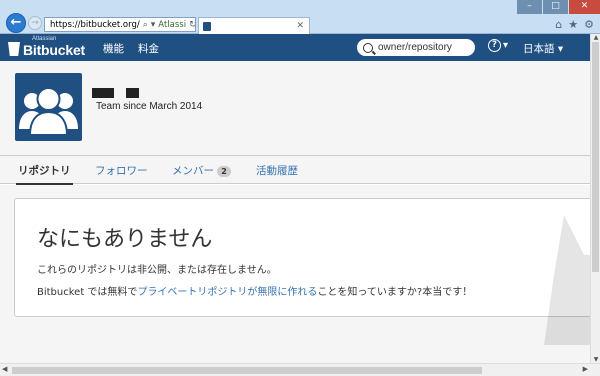  Describe the element at coordinates (543, 48) in the screenshot. I see `language-selector: 日本語 ▾` at that location.